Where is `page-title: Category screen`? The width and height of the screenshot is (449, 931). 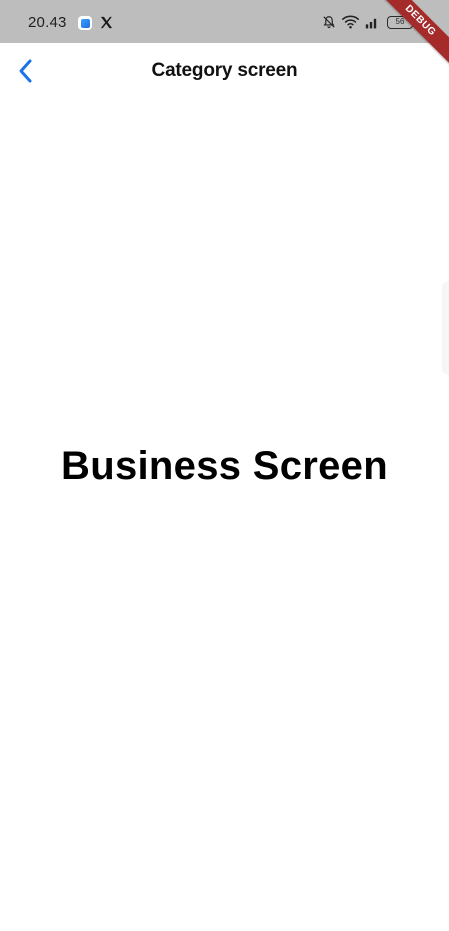 page-title: Category screen is located at coordinates (224, 70).